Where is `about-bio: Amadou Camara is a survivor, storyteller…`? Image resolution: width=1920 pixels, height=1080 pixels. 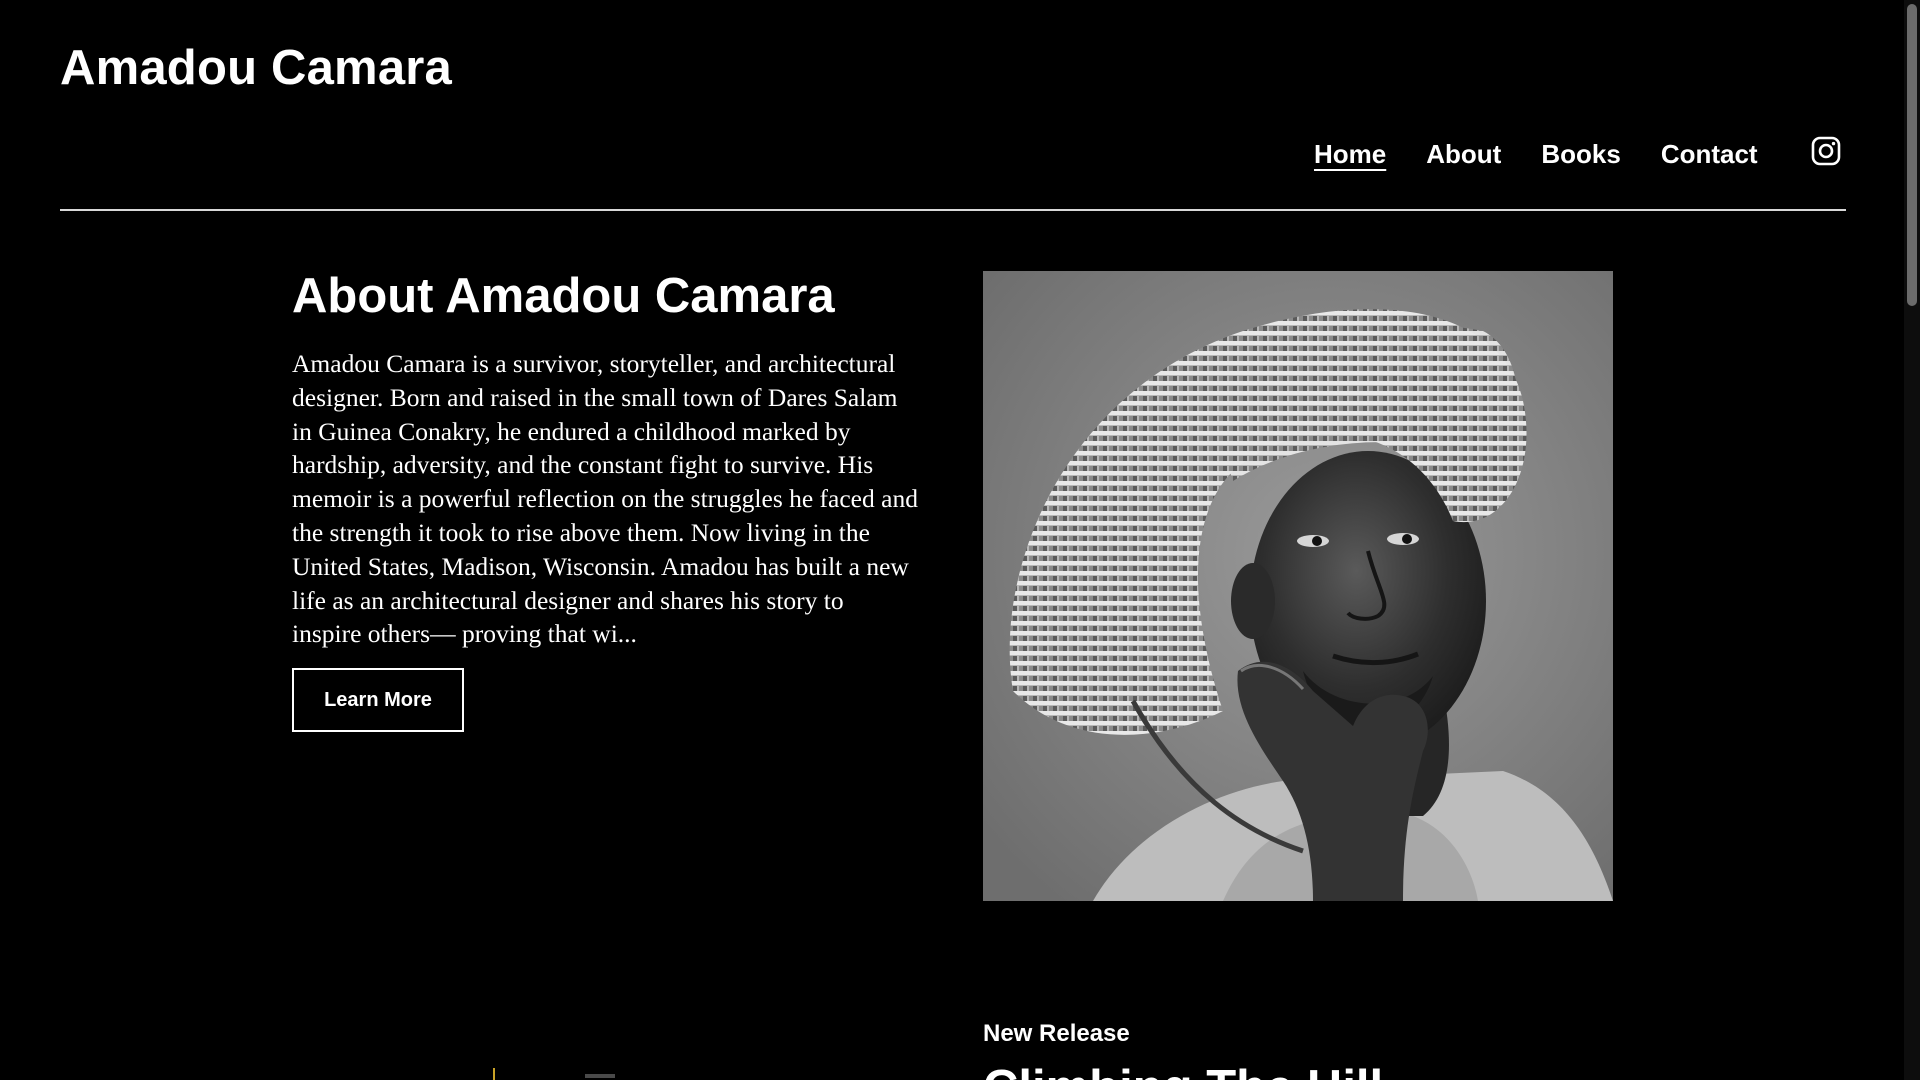
about-bio: Amadou Camara is a survivor, storyteller… is located at coordinates (605, 499).